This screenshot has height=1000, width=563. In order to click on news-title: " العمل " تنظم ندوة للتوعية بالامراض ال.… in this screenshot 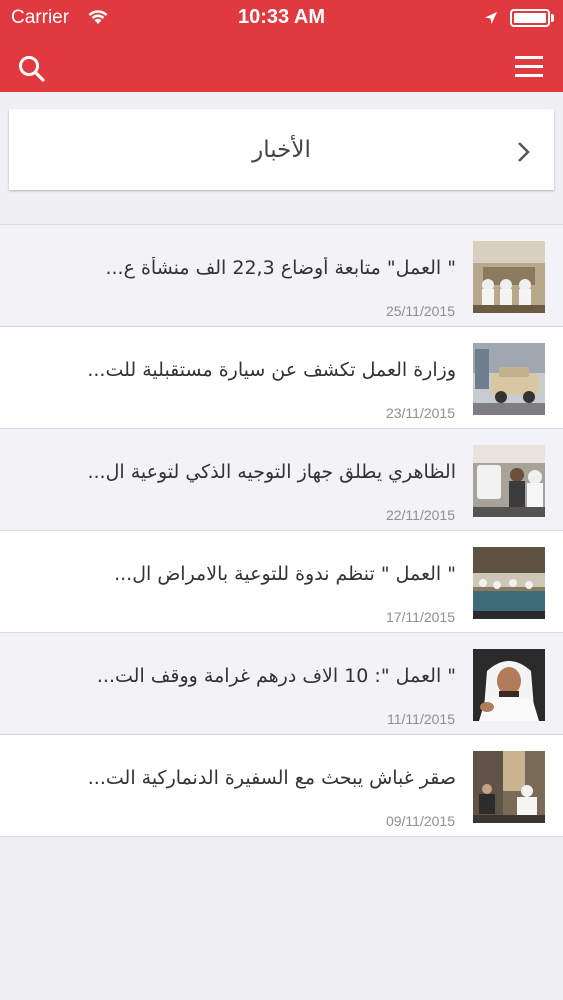, I will do `click(285, 574)`.